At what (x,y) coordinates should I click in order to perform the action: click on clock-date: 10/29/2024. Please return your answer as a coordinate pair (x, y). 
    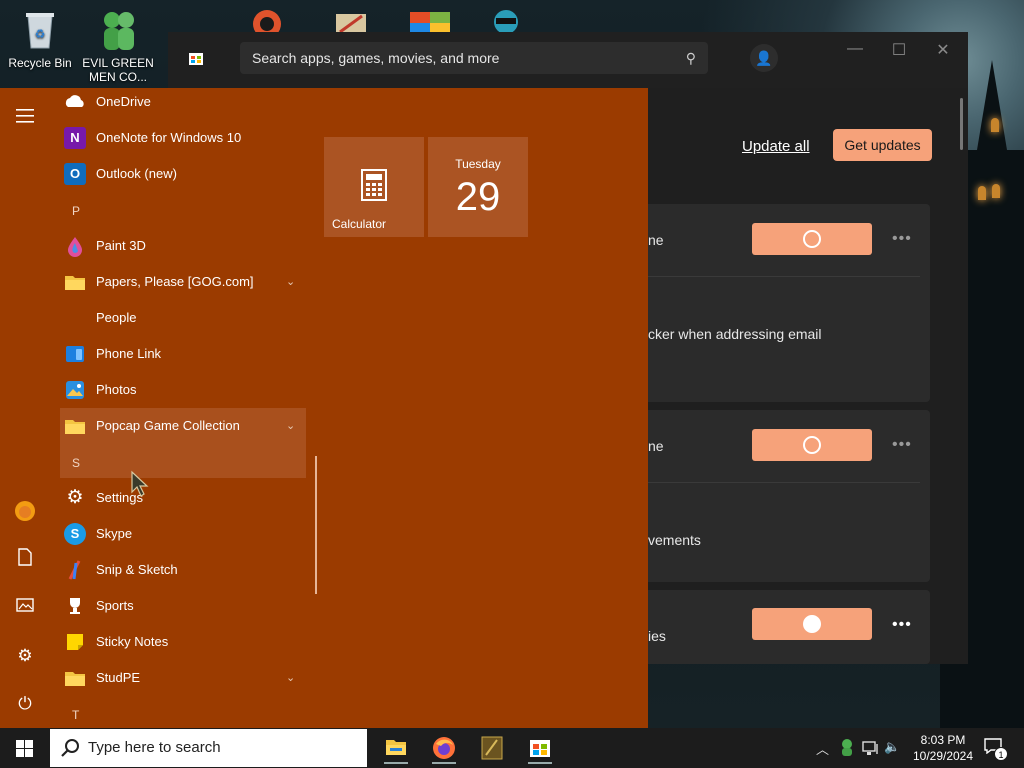
    Looking at the image, I should click on (943, 756).